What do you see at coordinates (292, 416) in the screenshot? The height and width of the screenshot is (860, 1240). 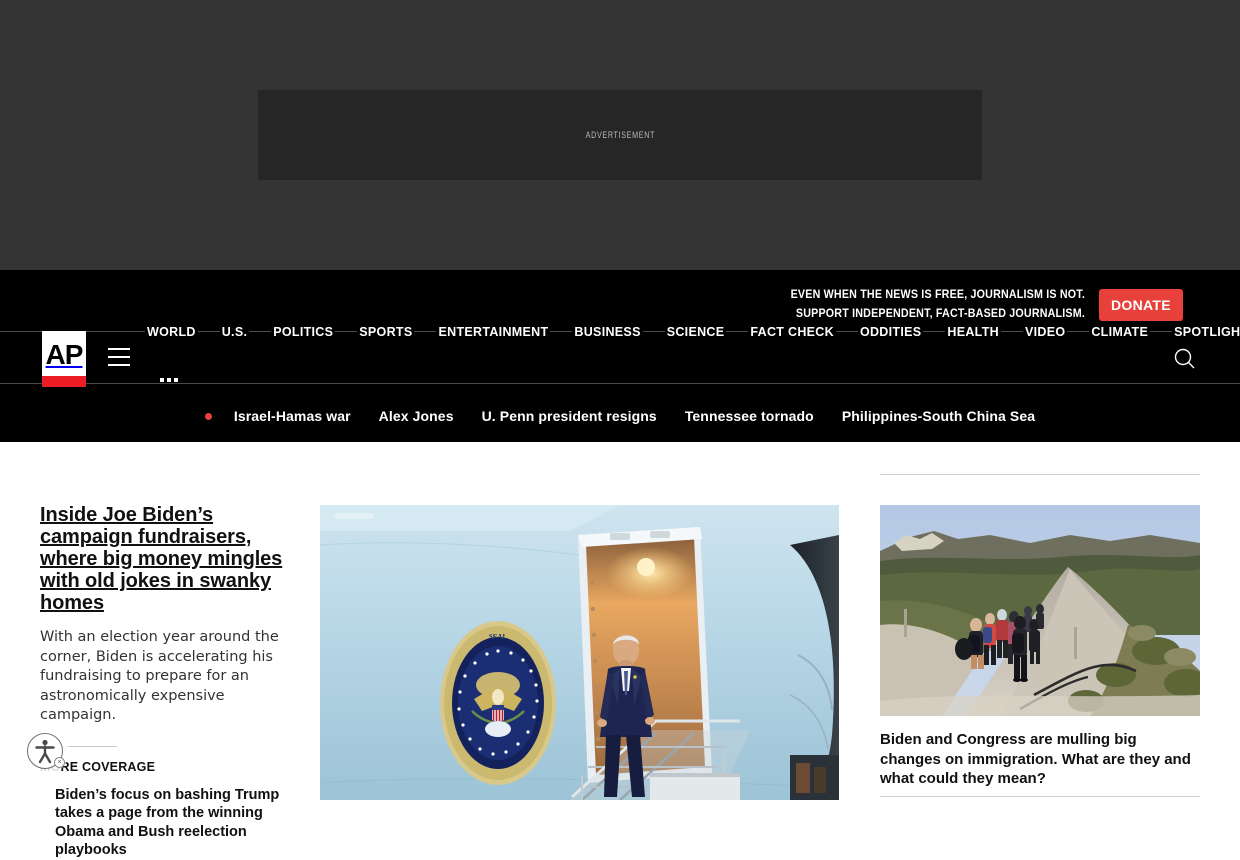 I see `trending-item-israel-hamas-war: Israel-Hamas war` at bounding box center [292, 416].